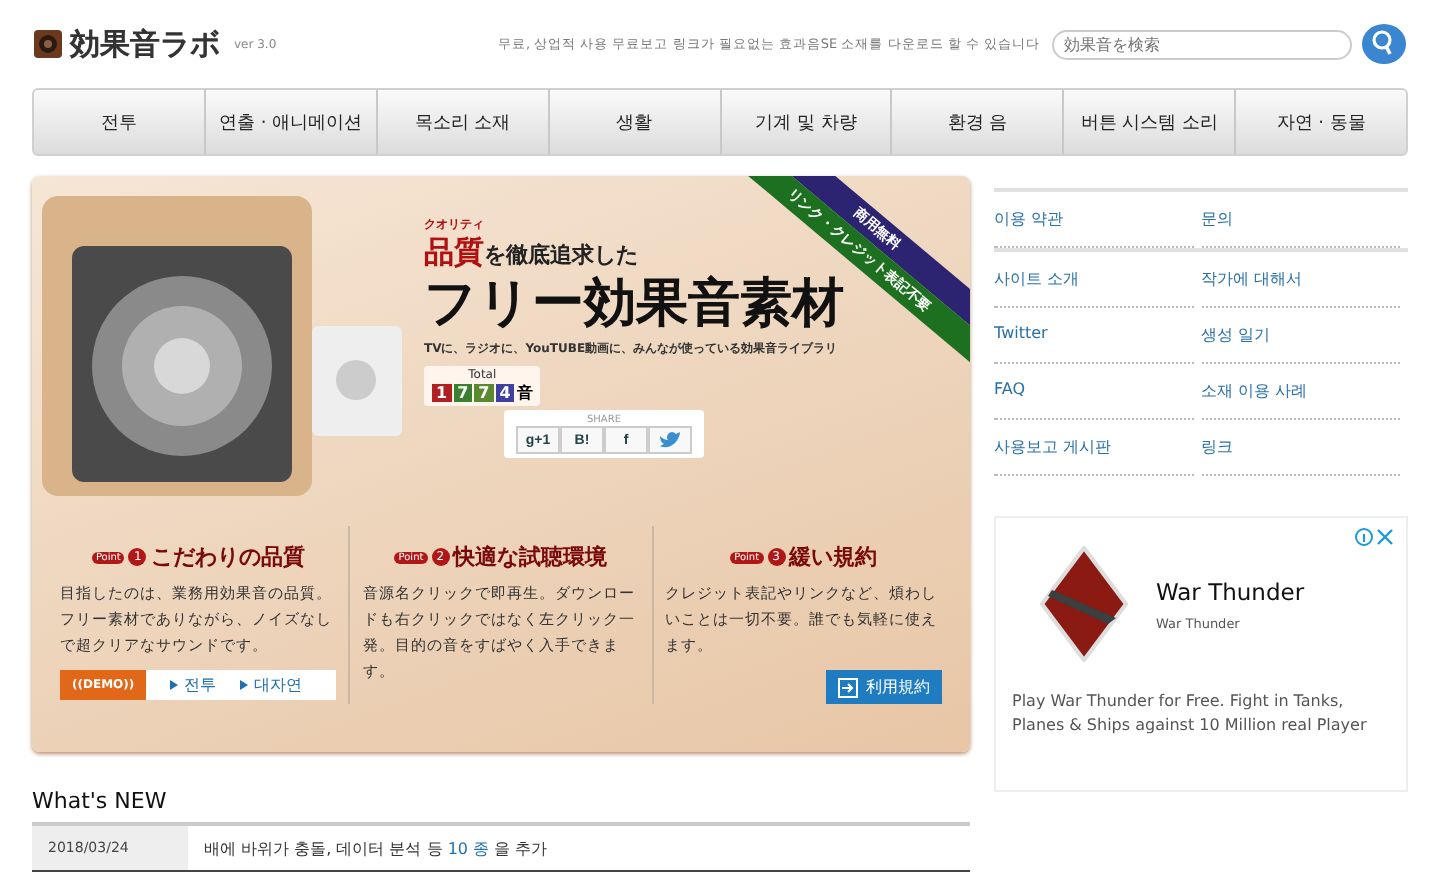 This screenshot has width=1440, height=896. Describe the element at coordinates (278, 685) in the screenshot. I see `demo-link: 대자연` at that location.